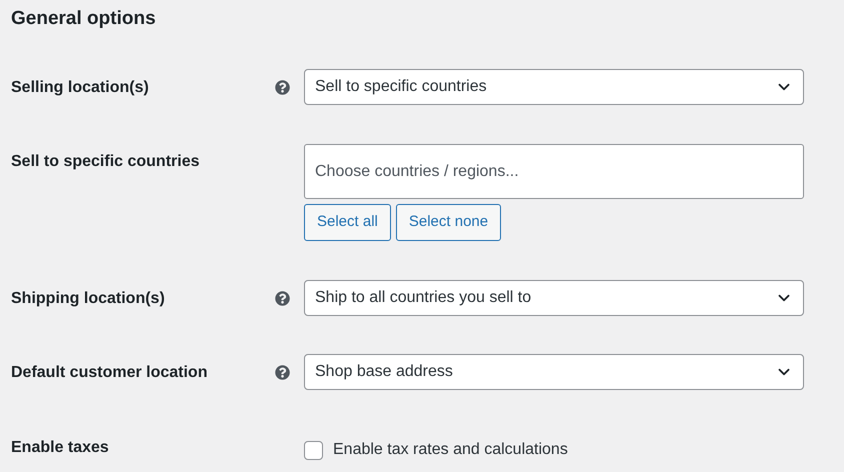 Image resolution: width=844 pixels, height=472 pixels. What do you see at coordinates (449, 222) in the screenshot?
I see `select-button: Select none` at bounding box center [449, 222].